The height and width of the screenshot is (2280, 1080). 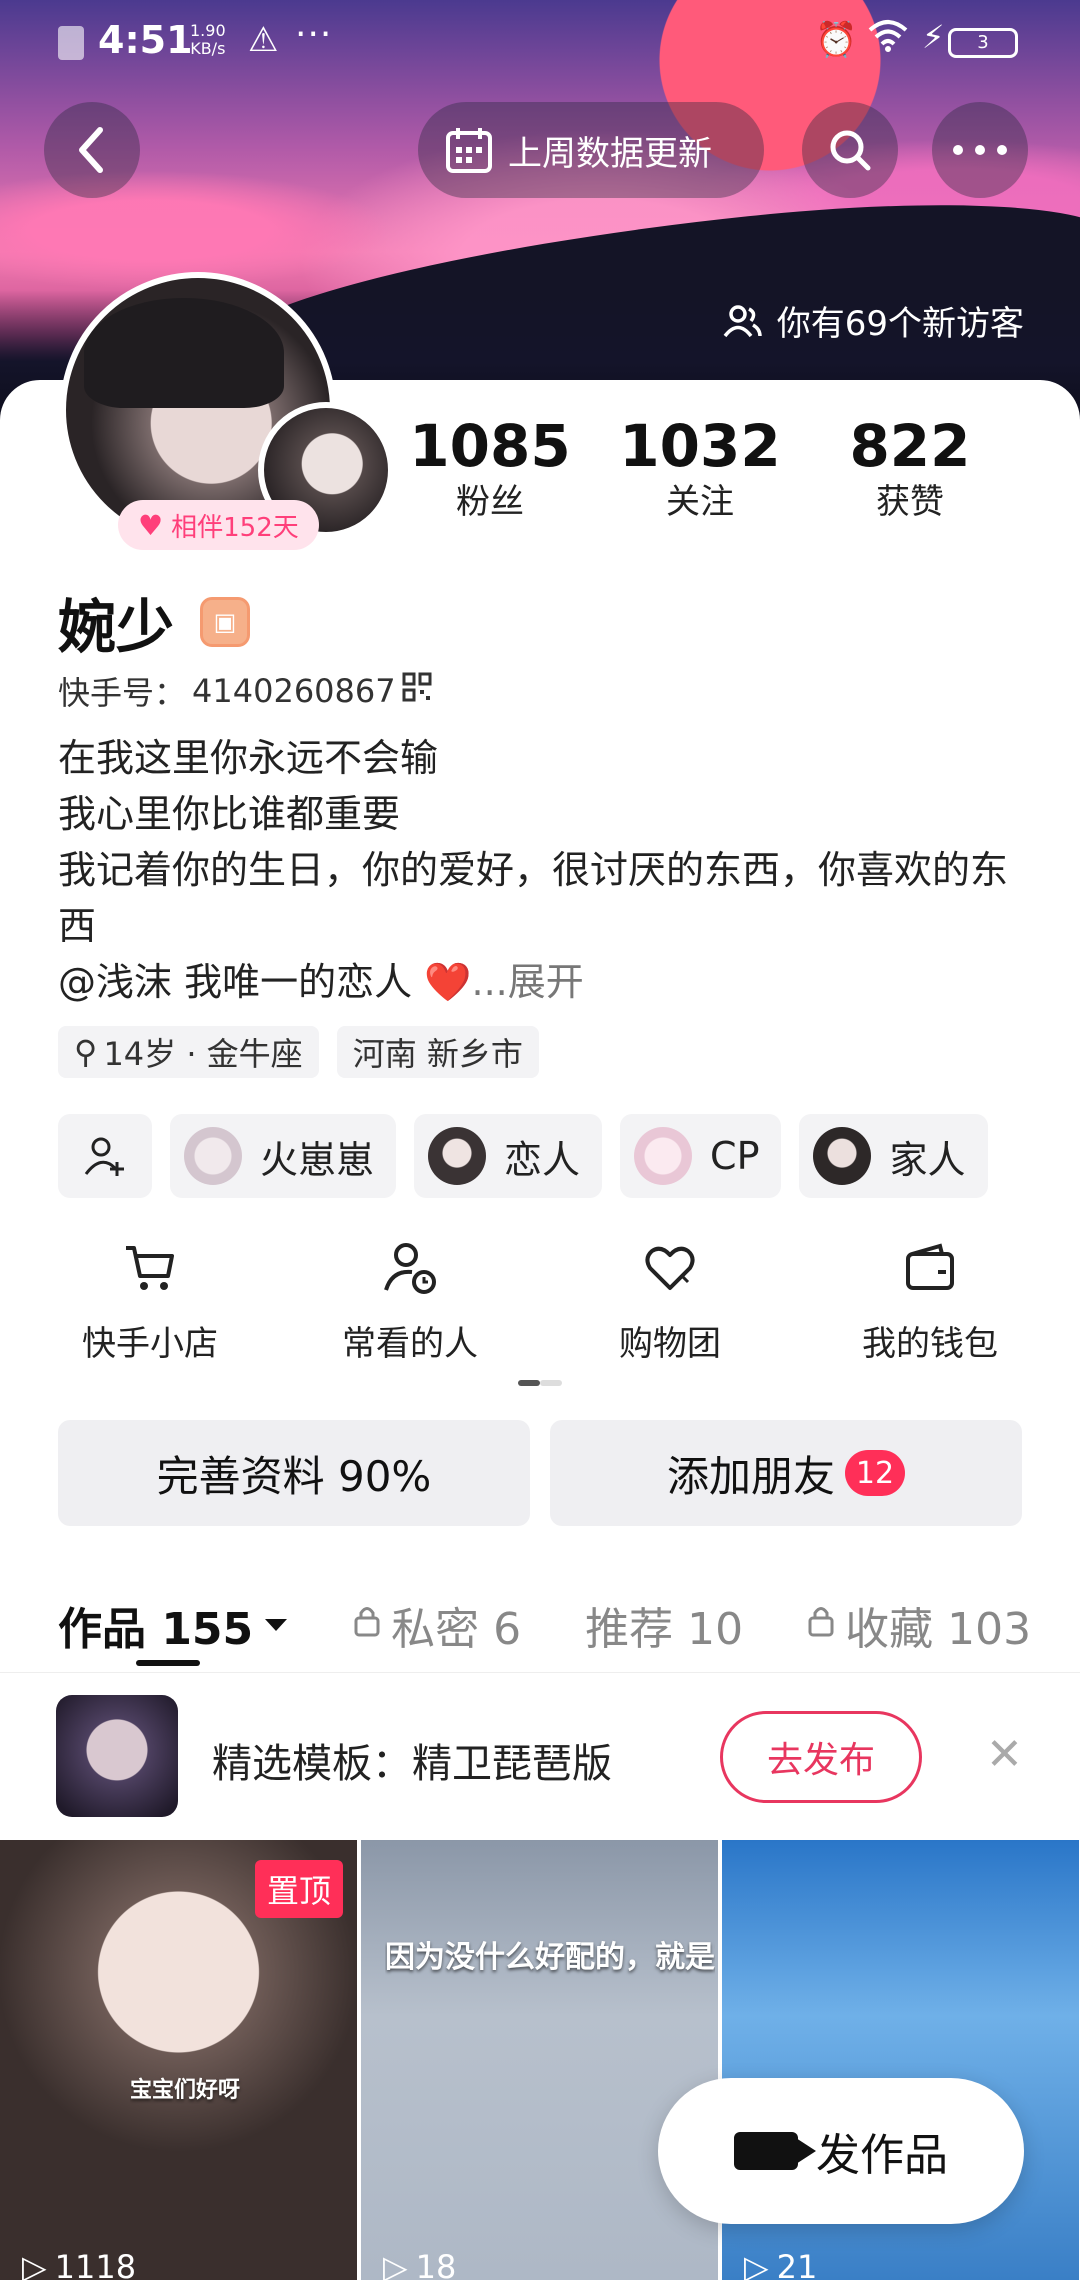 I want to click on tab-private: 私密 6, so click(x=437, y=1625).